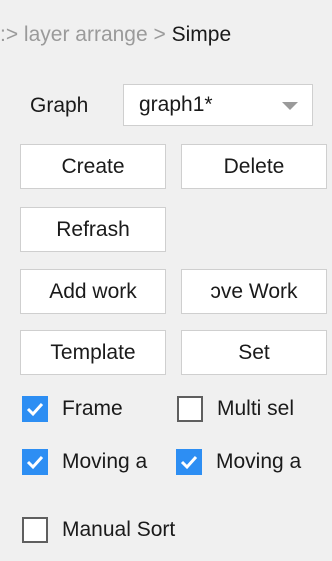  I want to click on frame-checkbox: Frame, so click(72, 409).